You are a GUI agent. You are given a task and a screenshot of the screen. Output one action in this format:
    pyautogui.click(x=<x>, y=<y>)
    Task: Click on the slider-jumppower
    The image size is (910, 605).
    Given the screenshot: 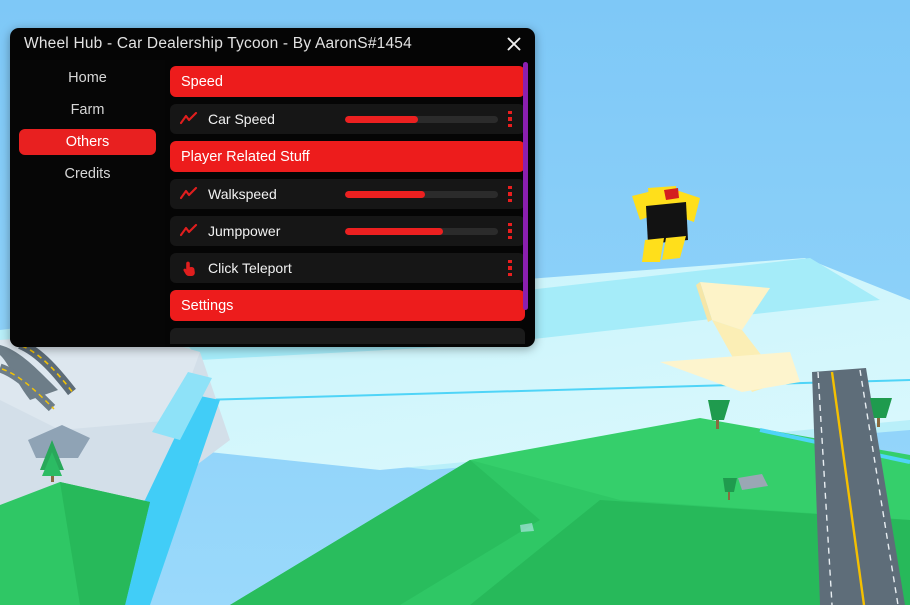 What is the action you would take?
    pyautogui.click(x=421, y=231)
    